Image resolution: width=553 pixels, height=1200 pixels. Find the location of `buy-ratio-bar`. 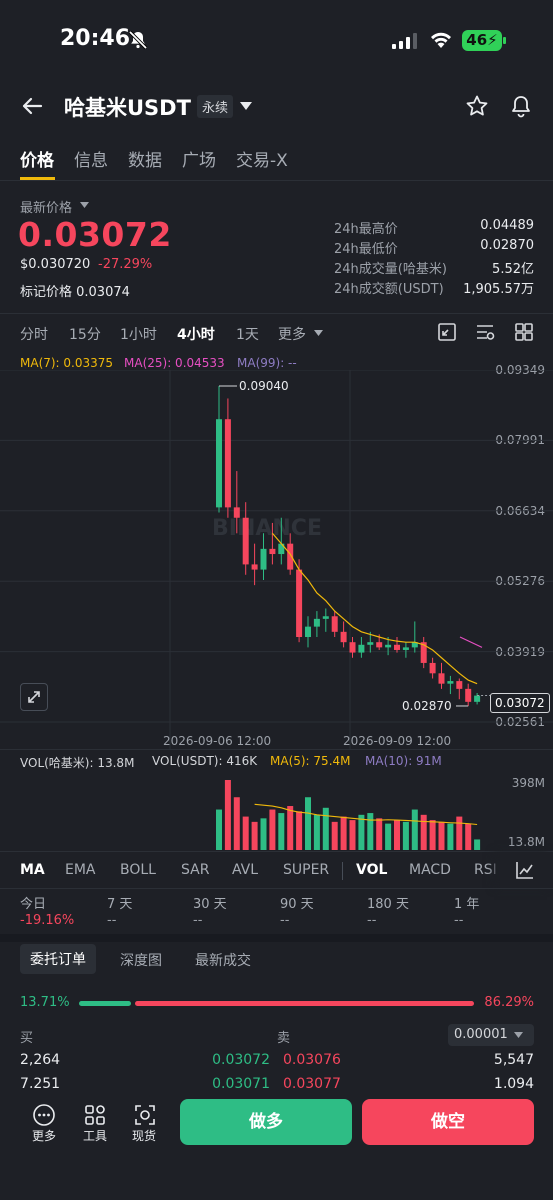

buy-ratio-bar is located at coordinates (105, 1003).